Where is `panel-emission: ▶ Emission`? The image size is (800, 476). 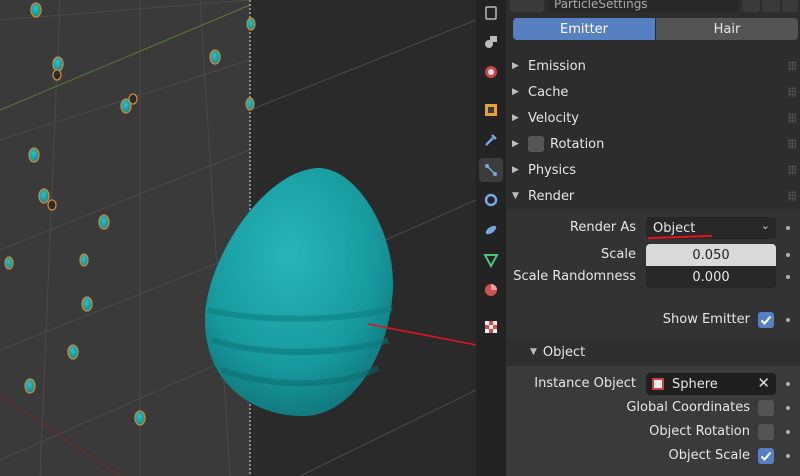 panel-emission: ▶ Emission is located at coordinates (653, 66).